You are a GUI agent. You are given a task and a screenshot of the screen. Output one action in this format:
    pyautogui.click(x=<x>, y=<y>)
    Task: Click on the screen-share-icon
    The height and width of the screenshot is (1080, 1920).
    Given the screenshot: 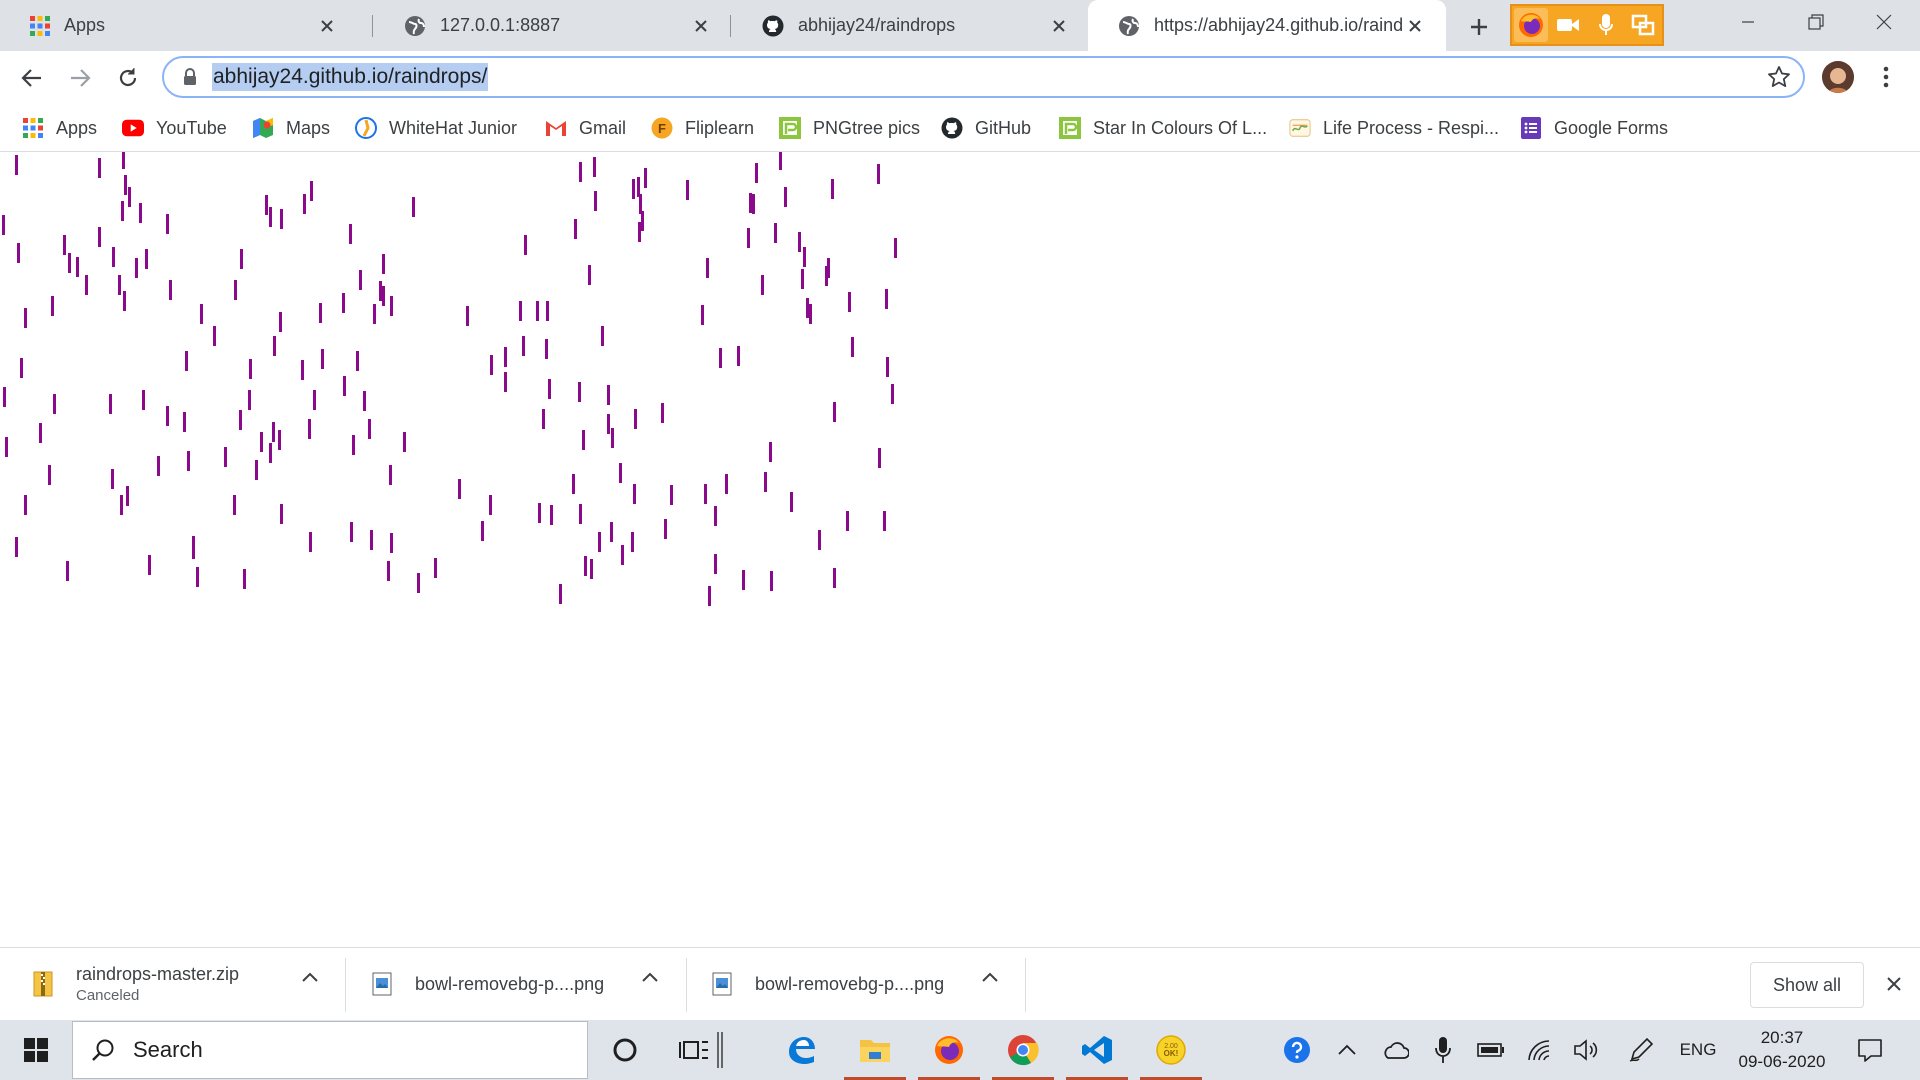 What is the action you would take?
    pyautogui.click(x=1643, y=25)
    